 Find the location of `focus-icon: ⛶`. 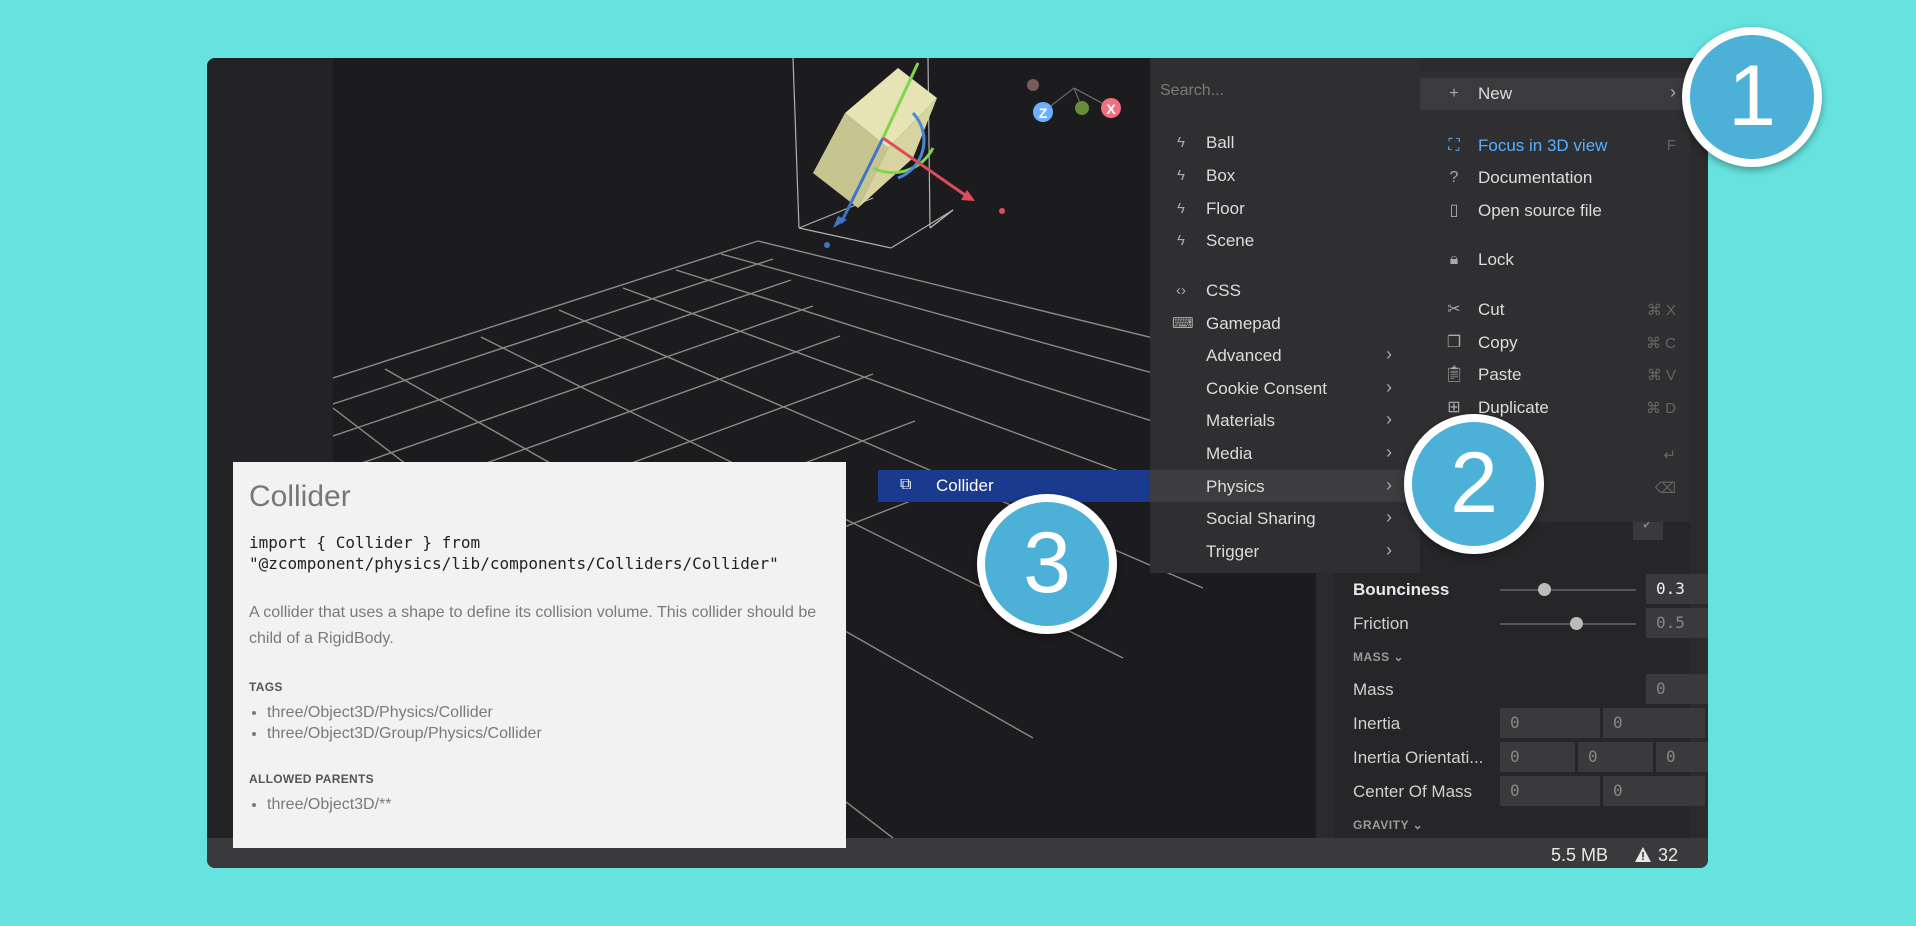

focus-icon: ⛶ is located at coordinates (1454, 145).